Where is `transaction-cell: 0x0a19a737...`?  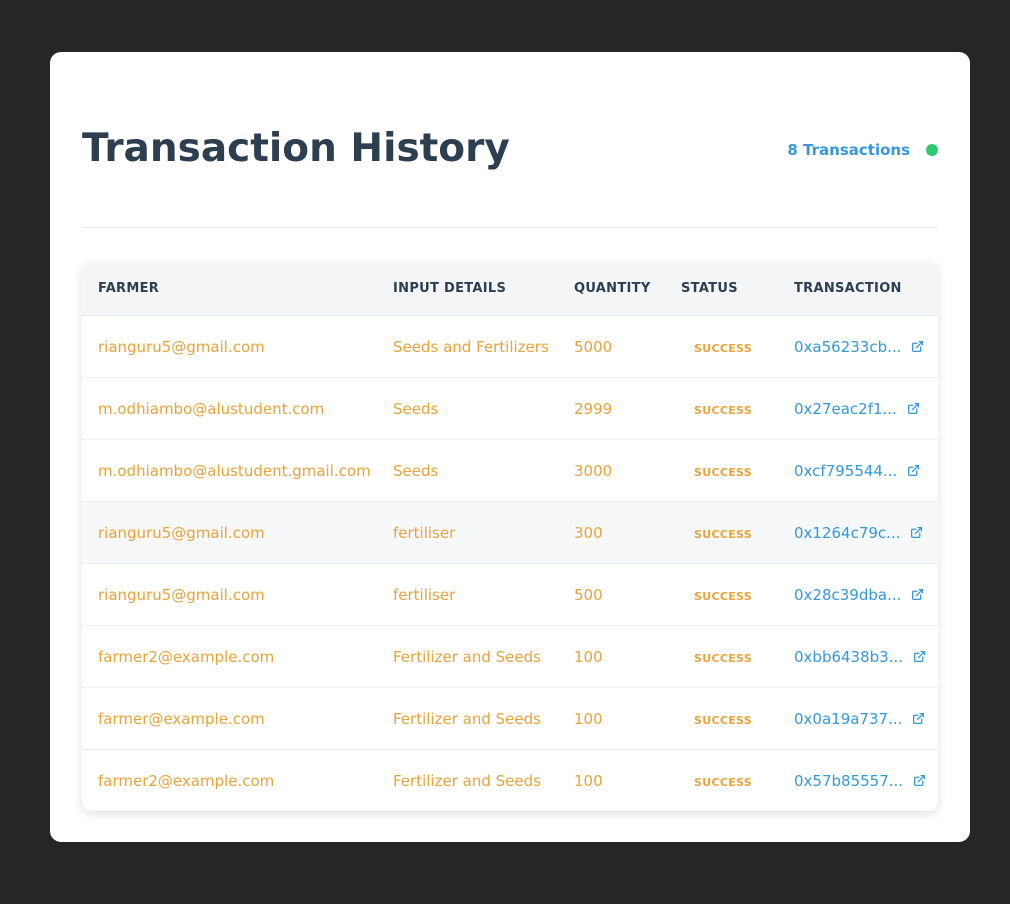
transaction-cell: 0x0a19a737... is located at coordinates (858, 718).